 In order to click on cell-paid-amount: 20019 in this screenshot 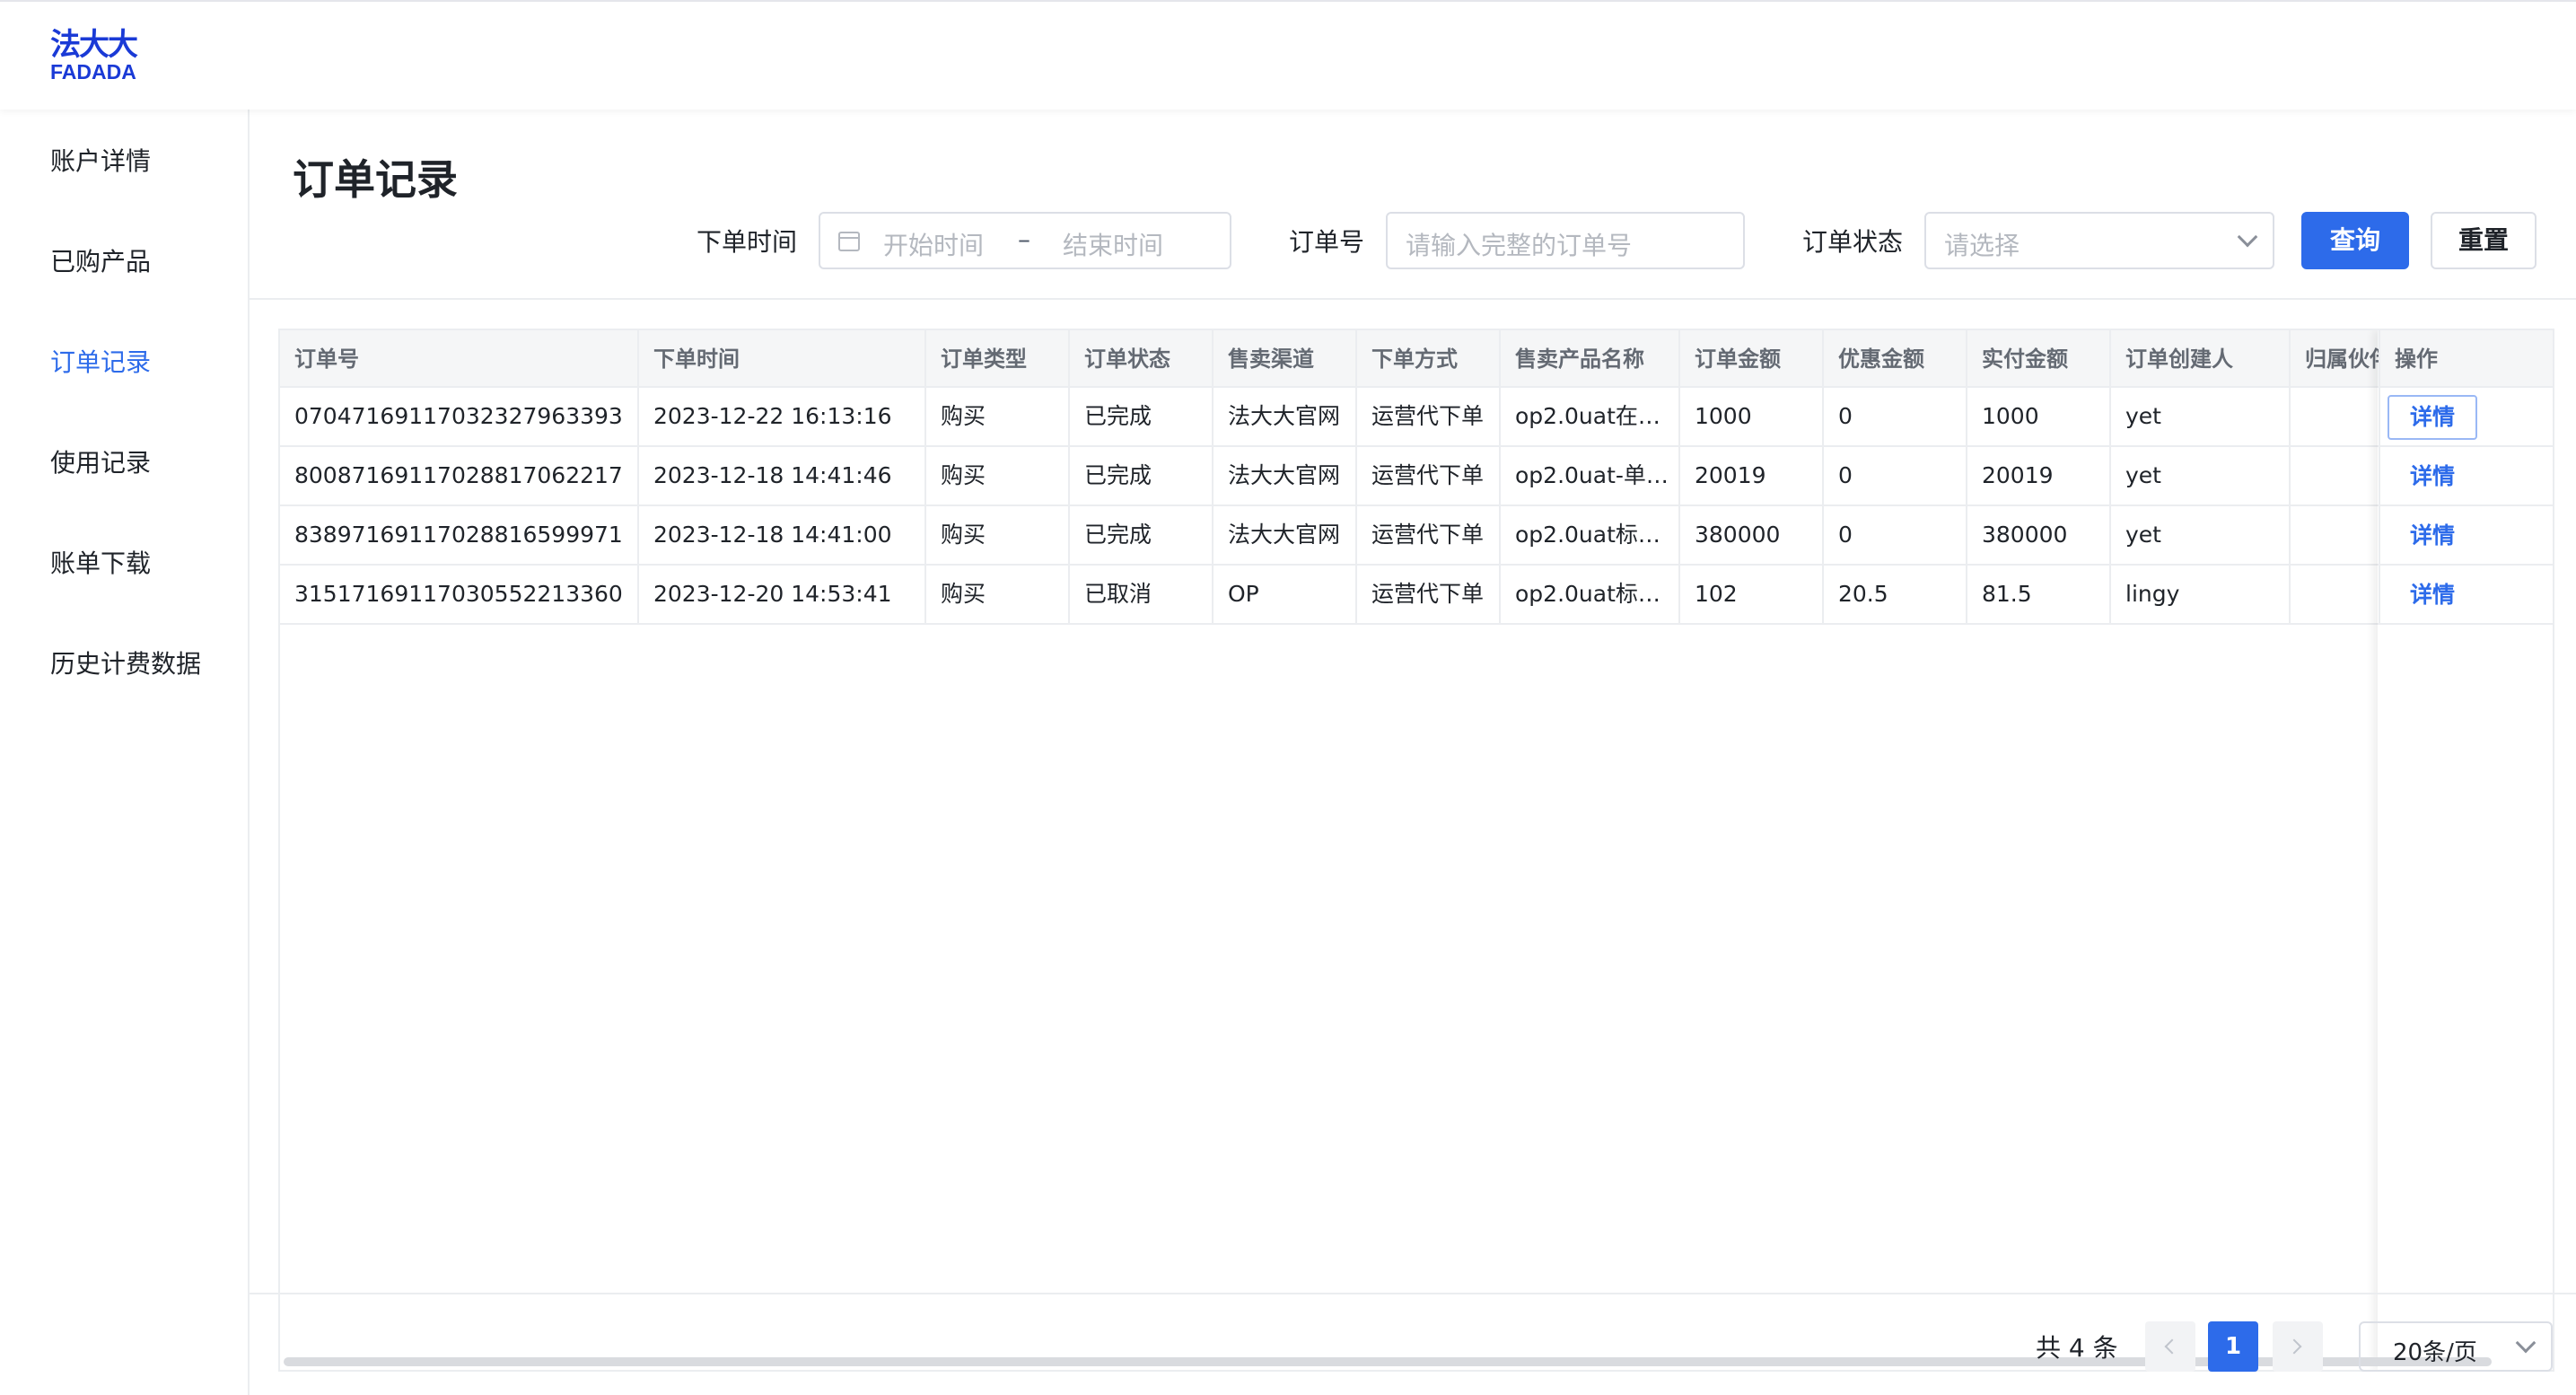, I will do `click(2039, 476)`.